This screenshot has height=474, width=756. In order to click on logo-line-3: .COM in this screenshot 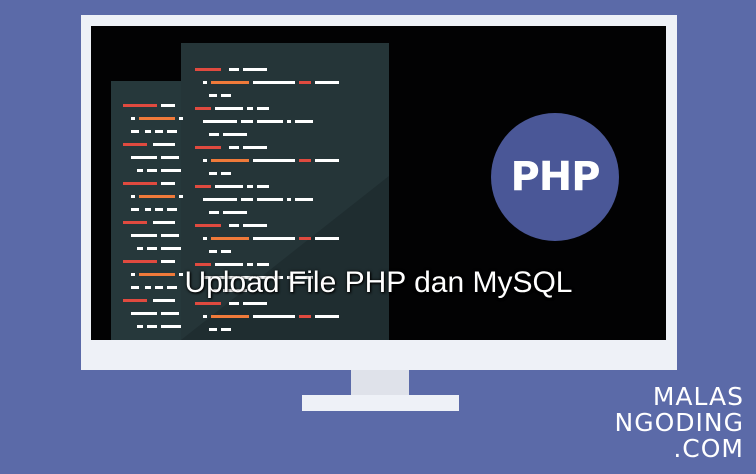, I will do `click(708, 448)`.